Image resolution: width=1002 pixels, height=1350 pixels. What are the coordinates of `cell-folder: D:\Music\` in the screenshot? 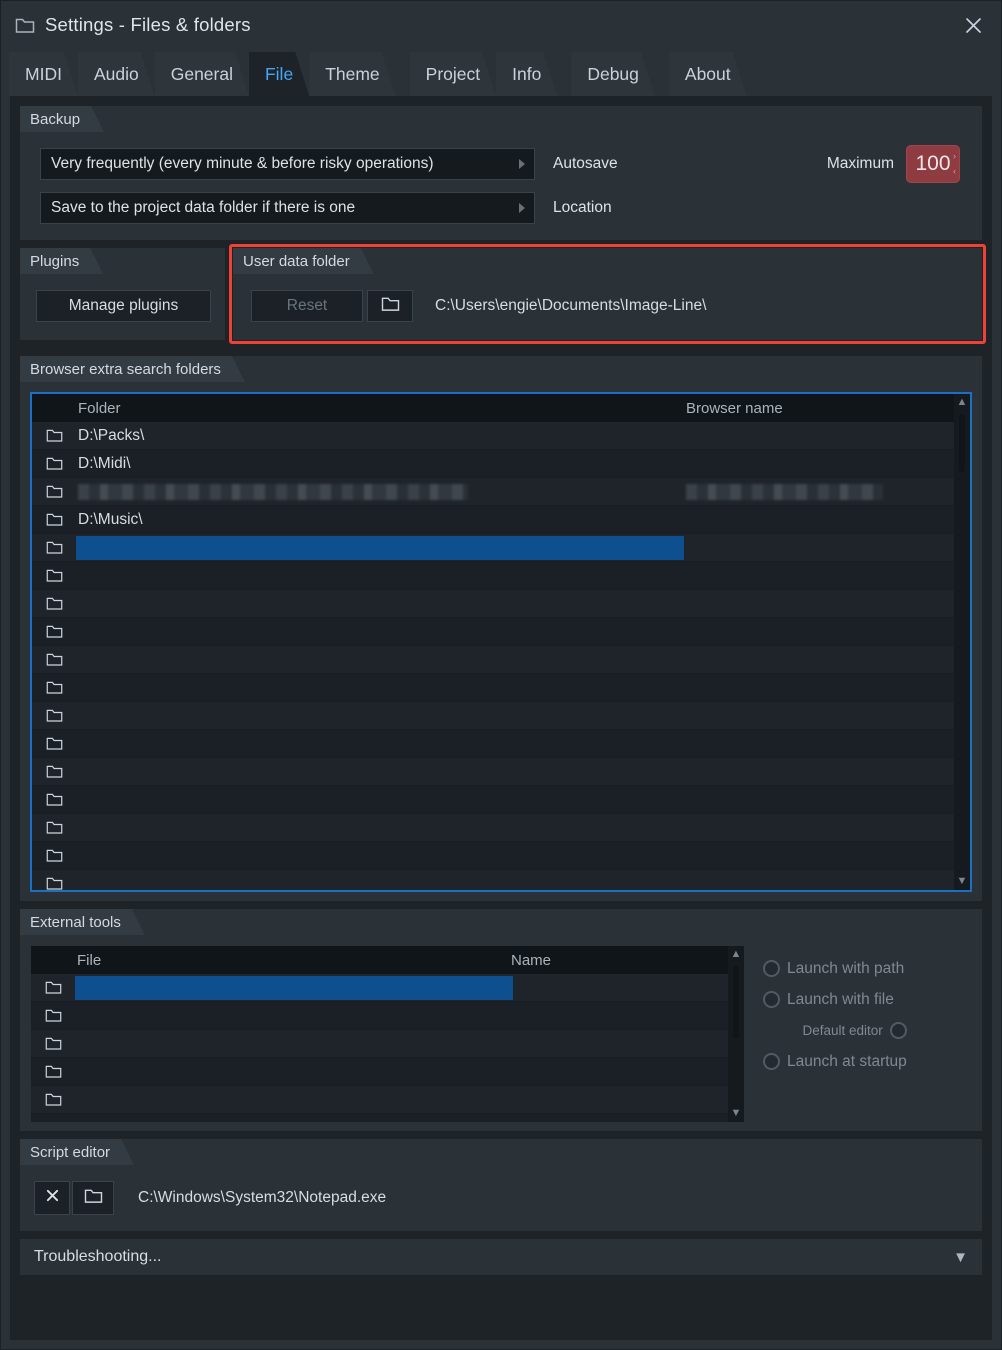 It's located at (380, 520).